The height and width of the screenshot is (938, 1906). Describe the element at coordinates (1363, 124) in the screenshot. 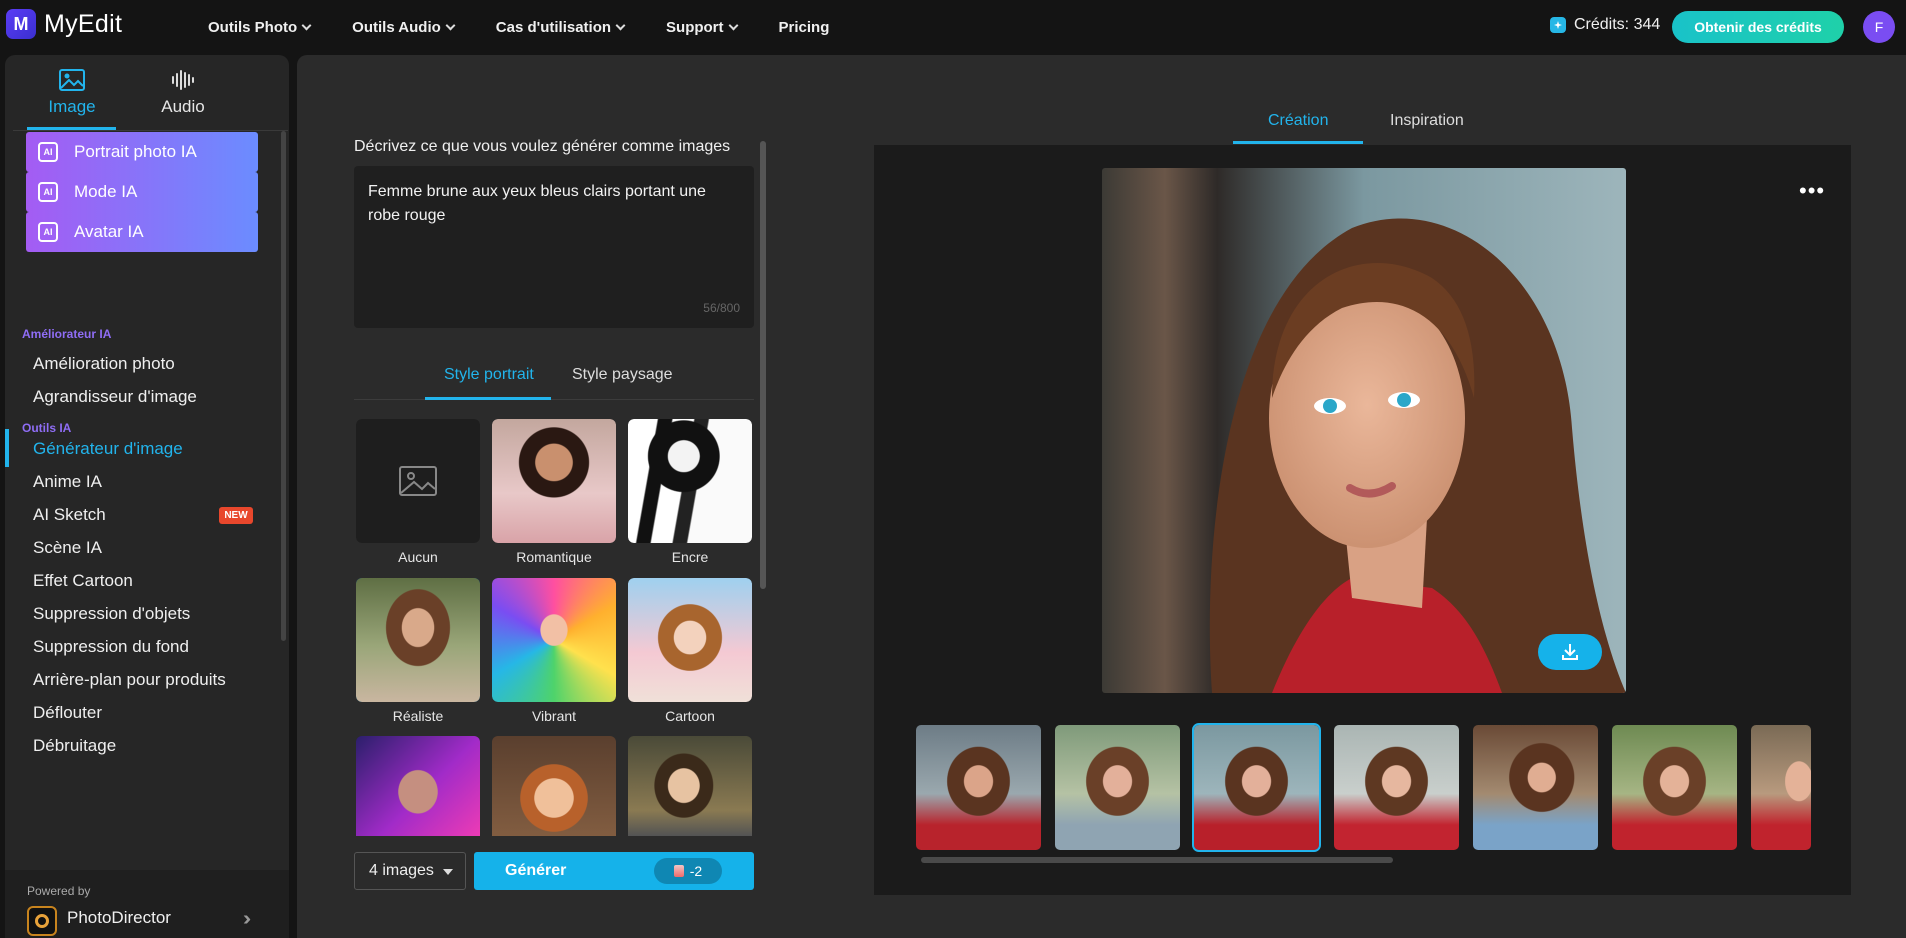

I see `view-tabs: Création Inspiration` at that location.